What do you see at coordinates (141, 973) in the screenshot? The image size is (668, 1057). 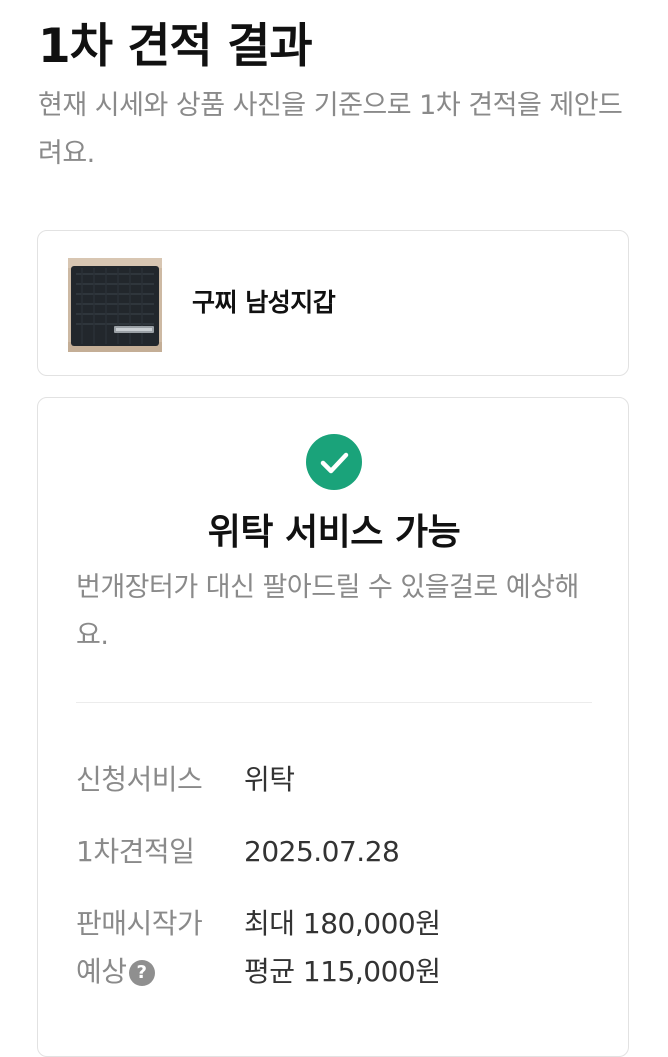 I see `help-icon: ?` at bounding box center [141, 973].